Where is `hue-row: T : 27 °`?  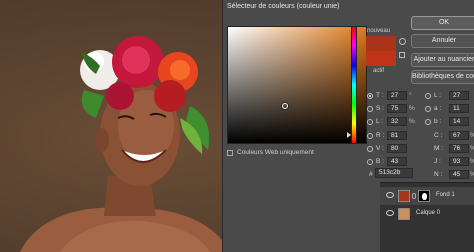 hue-row: T : 27 ° is located at coordinates (390, 96).